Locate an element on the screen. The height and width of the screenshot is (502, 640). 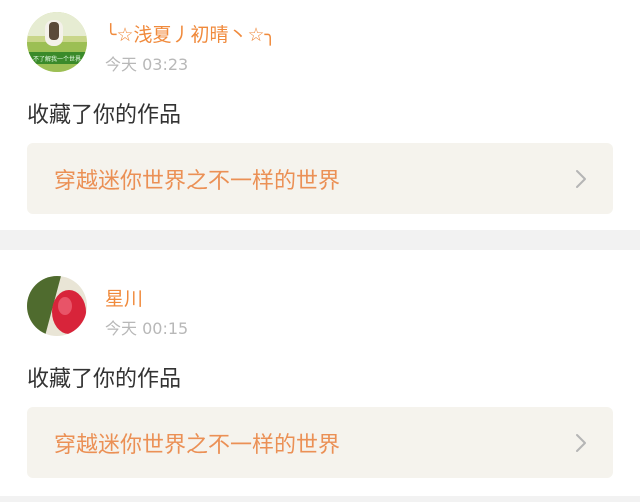
timestamp: 今天 00:15 is located at coordinates (147, 328).